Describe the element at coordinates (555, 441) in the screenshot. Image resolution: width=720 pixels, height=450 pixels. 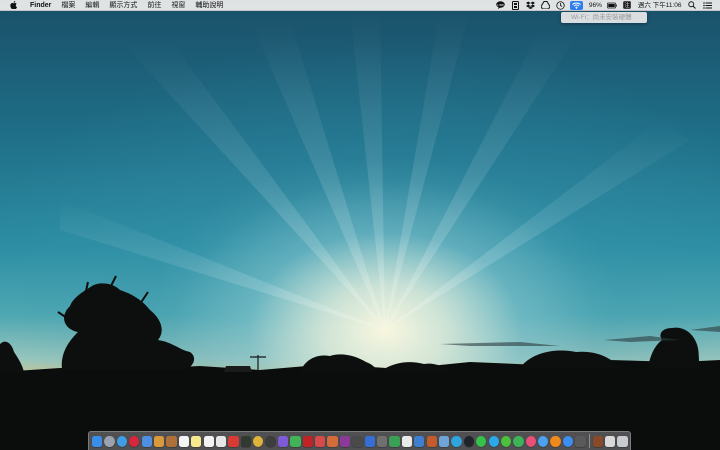
I see `vlc-icon` at that location.